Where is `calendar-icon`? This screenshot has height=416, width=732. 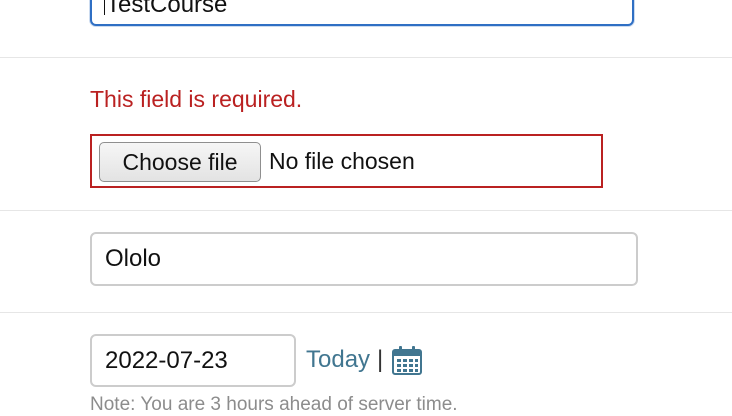 calendar-icon is located at coordinates (407, 360).